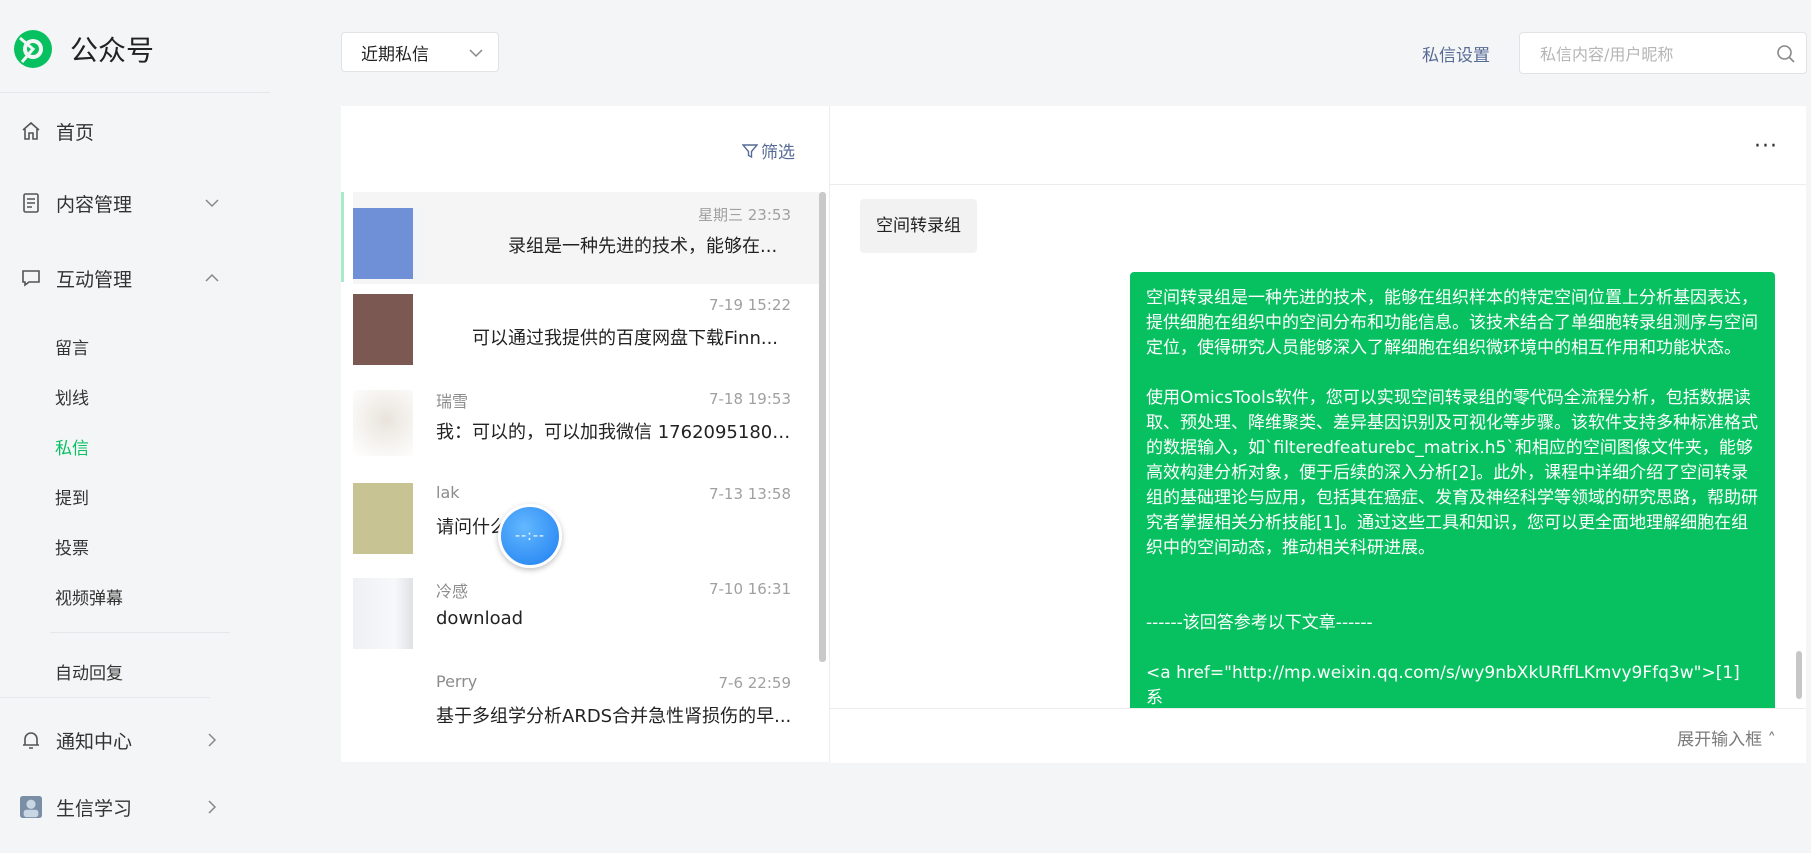 The height and width of the screenshot is (853, 1811). I want to click on nav-notifications: 通知中心, so click(120, 740).